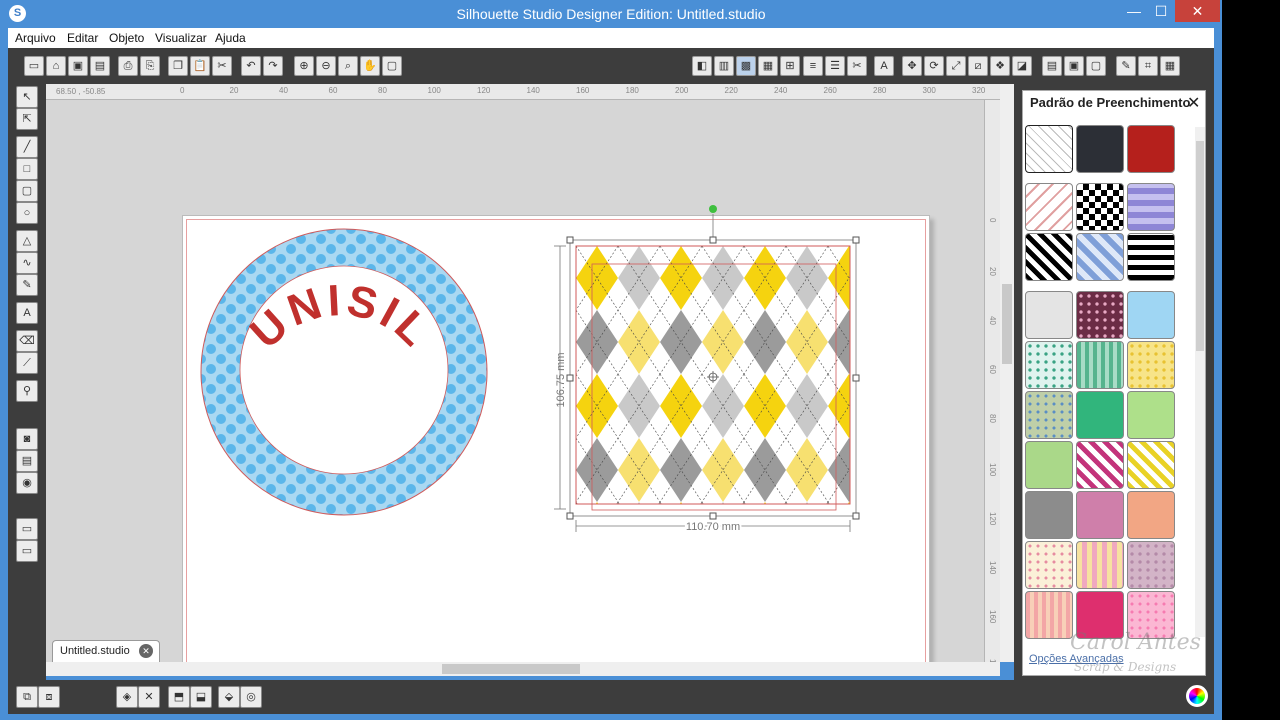 The height and width of the screenshot is (720, 1280). I want to click on menu-objeto: Objeto, so click(126, 38).